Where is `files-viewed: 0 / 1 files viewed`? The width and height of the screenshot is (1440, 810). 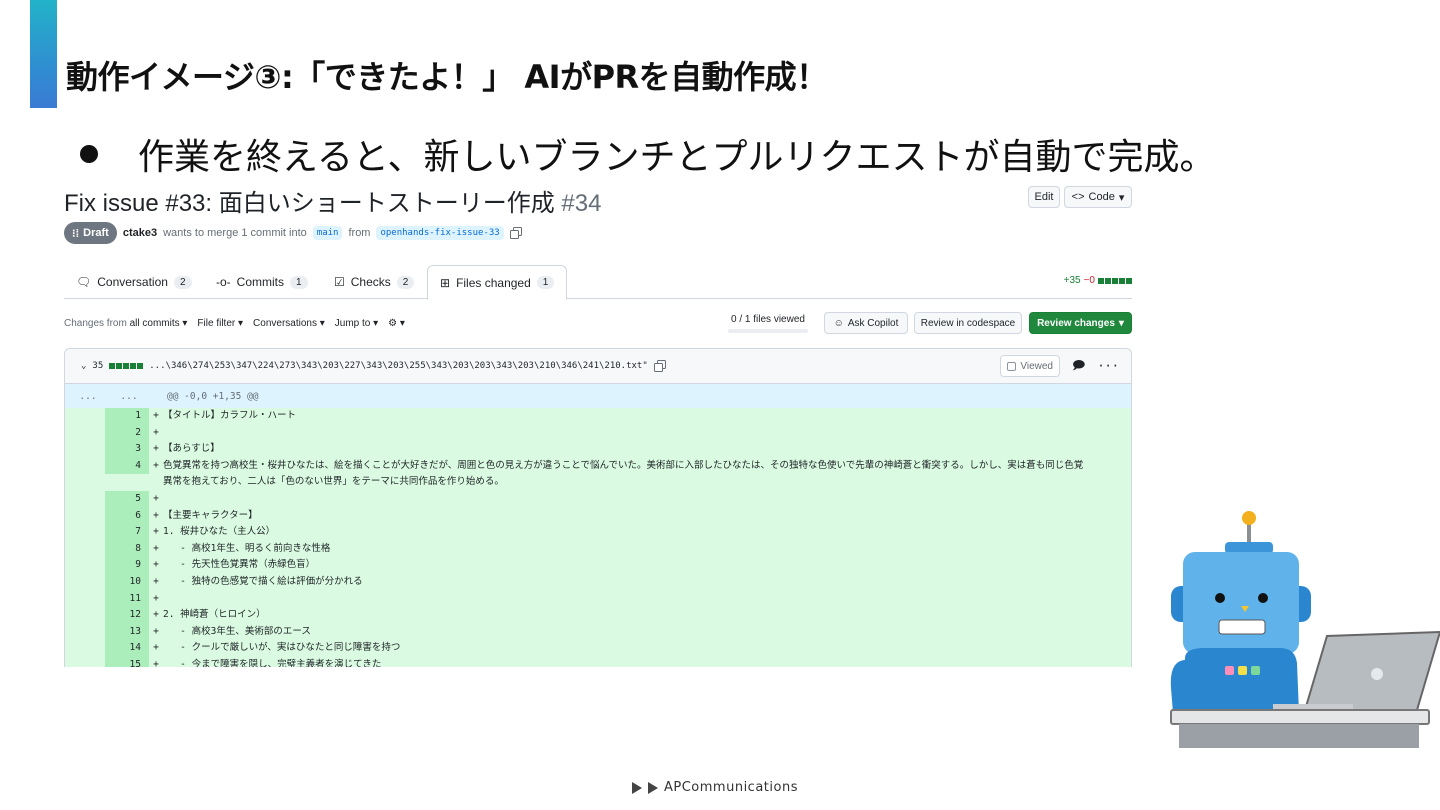 files-viewed: 0 / 1 files viewed is located at coordinates (768, 323).